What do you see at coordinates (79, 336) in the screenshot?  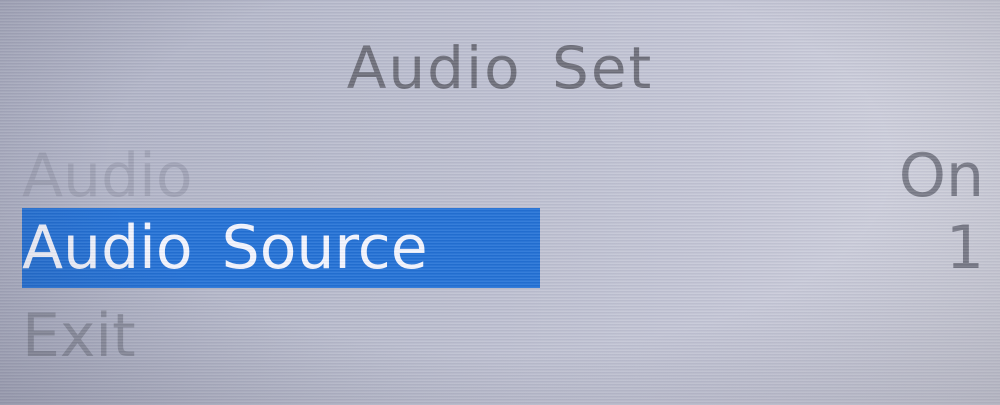 I see `menu-item-label: Exit` at bounding box center [79, 336].